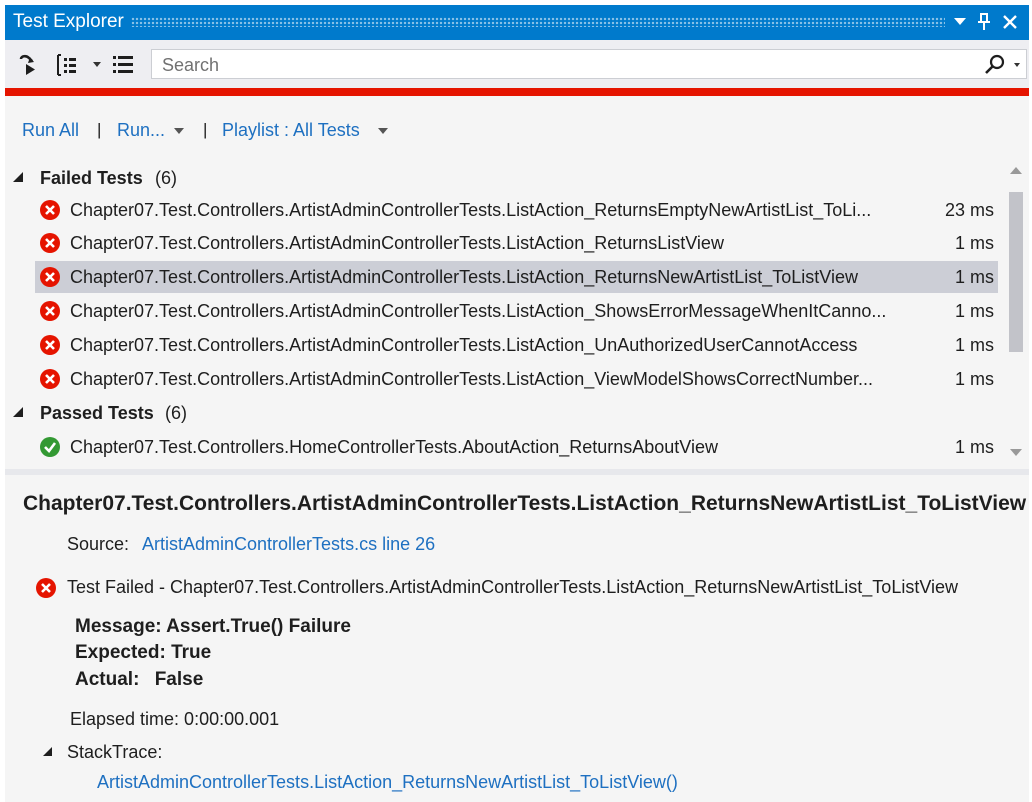 Image resolution: width=1032 pixels, height=802 pixels. What do you see at coordinates (68, 21) in the screenshot?
I see `window-title: Test Explorer` at bounding box center [68, 21].